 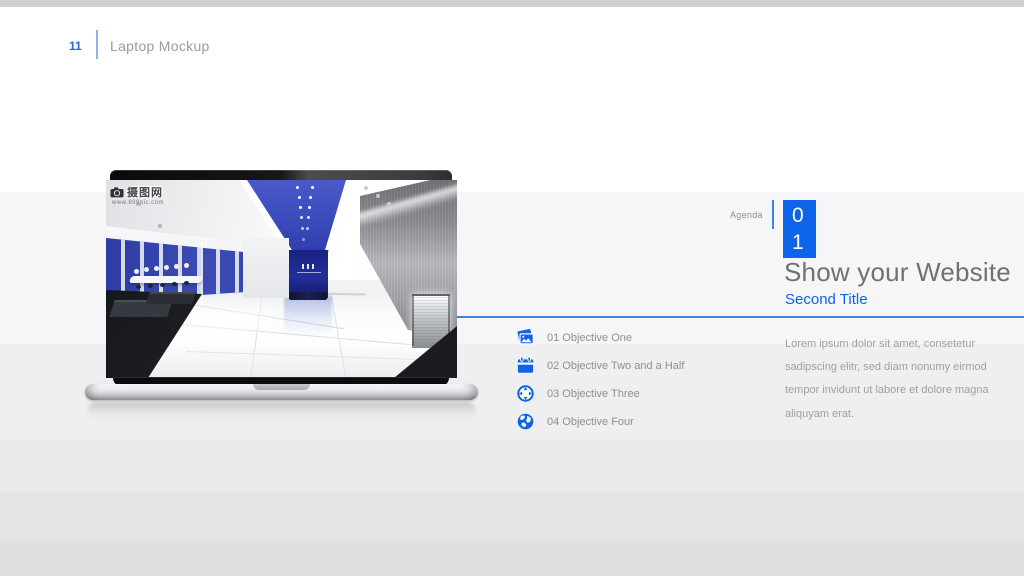 What do you see at coordinates (202, 274) in the screenshot?
I see `scene-glass-corner` at bounding box center [202, 274].